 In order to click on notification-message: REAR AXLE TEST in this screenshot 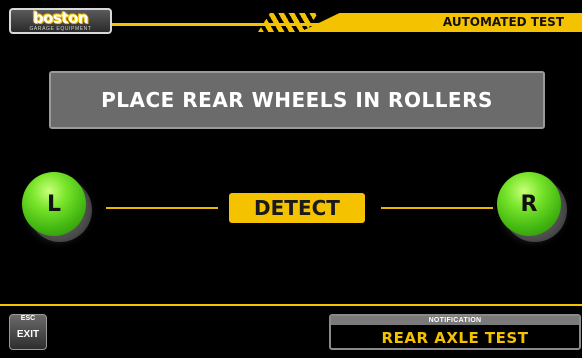, I will do `click(455, 338)`.